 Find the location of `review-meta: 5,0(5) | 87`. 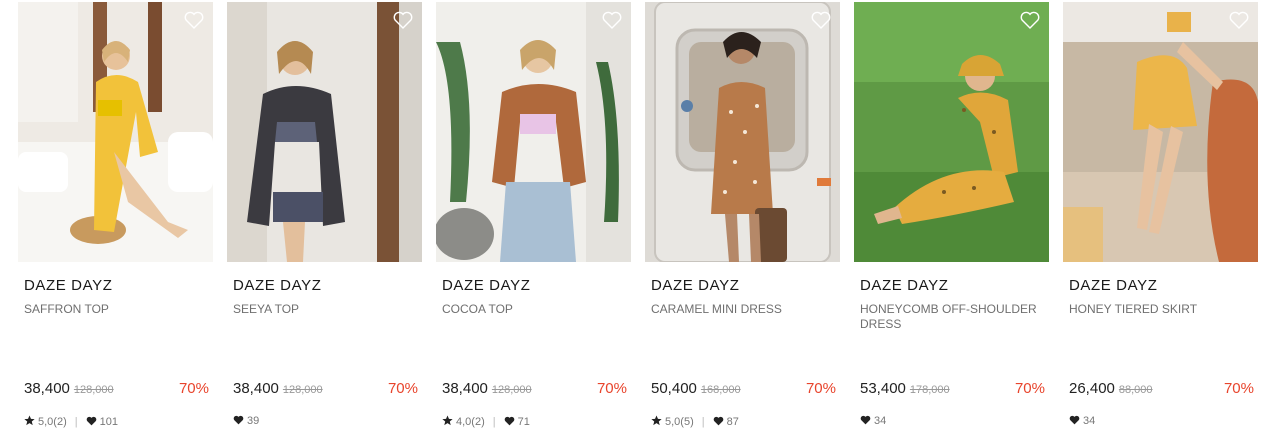

review-meta: 5,0(5) | 87 is located at coordinates (695, 421).